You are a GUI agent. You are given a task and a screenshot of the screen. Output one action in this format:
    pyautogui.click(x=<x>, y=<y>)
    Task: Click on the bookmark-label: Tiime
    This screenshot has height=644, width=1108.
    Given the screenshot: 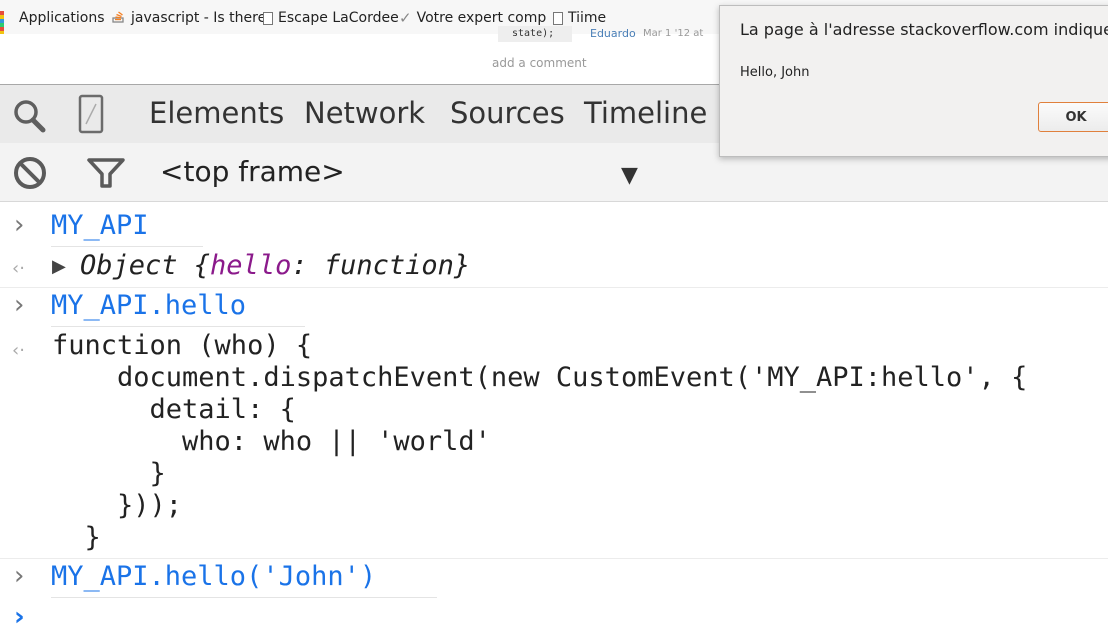 What is the action you would take?
    pyautogui.click(x=587, y=18)
    